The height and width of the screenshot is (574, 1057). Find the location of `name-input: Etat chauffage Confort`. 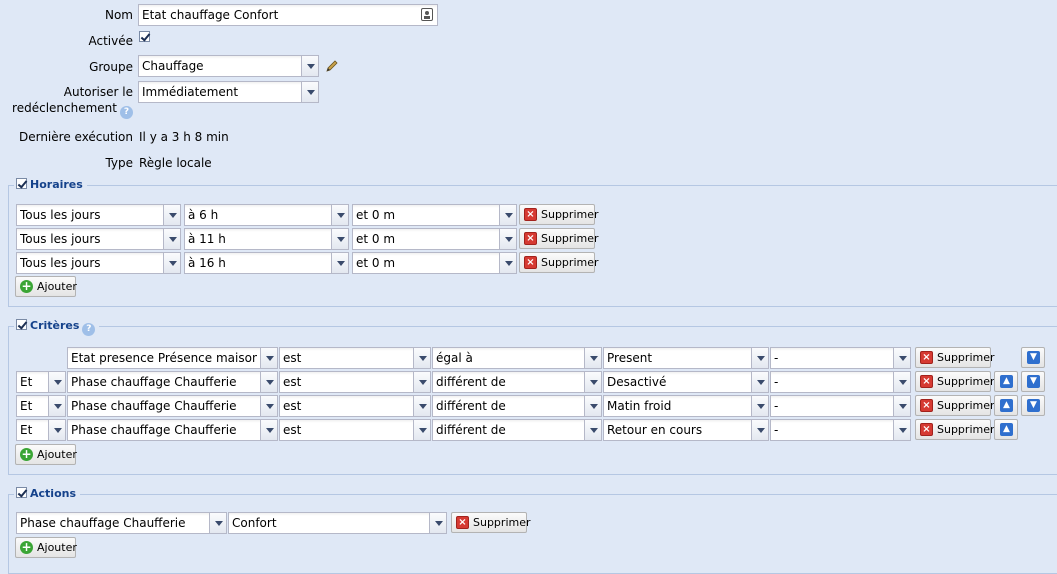

name-input: Etat chauffage Confort is located at coordinates (288, 15).